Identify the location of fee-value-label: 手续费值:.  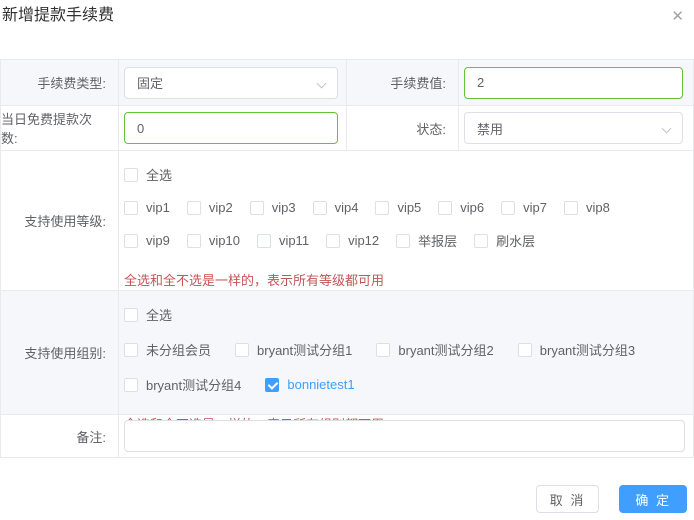
(403, 82).